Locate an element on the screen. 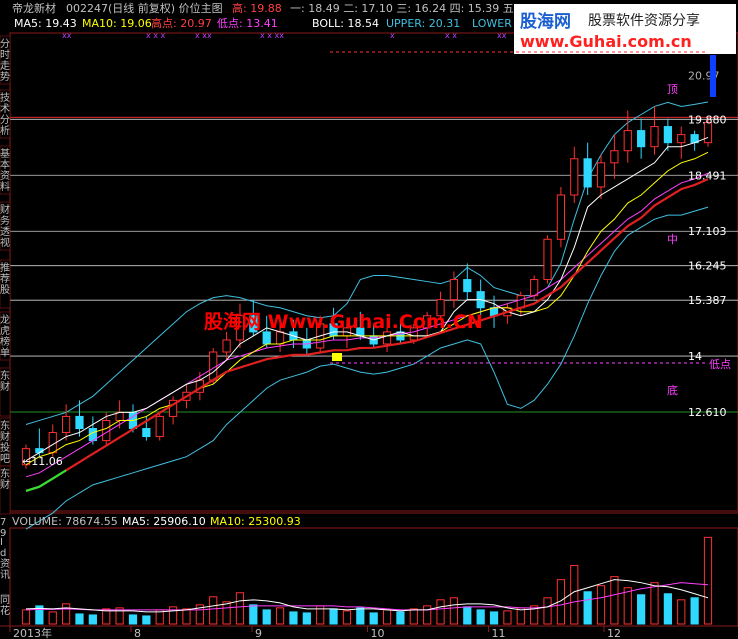  yellow-signal-block is located at coordinates (337, 357).